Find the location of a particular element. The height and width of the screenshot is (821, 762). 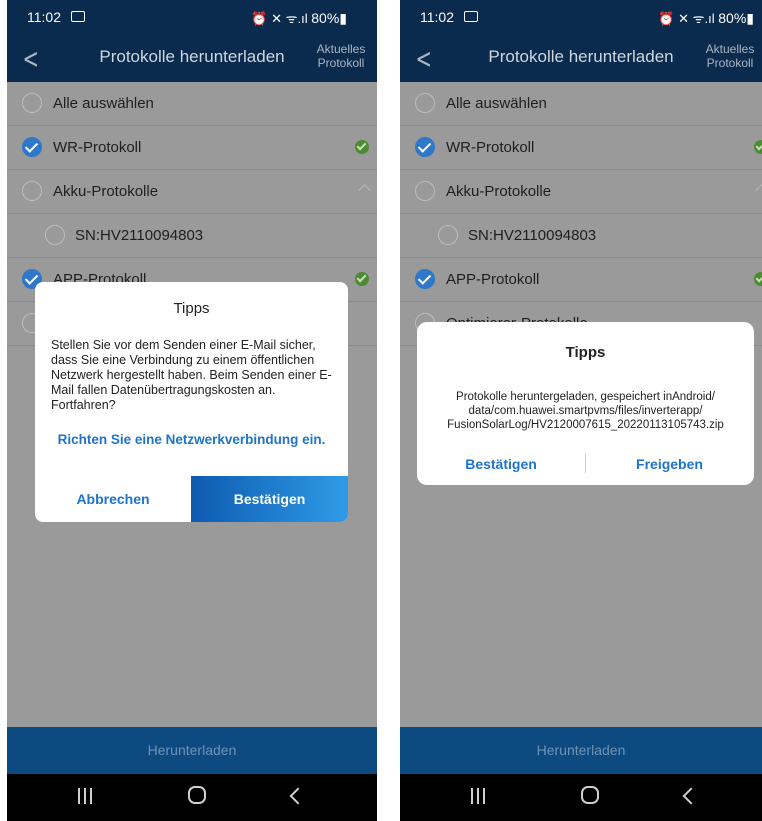

app-log-label: APP-Protokoll is located at coordinates (493, 279).